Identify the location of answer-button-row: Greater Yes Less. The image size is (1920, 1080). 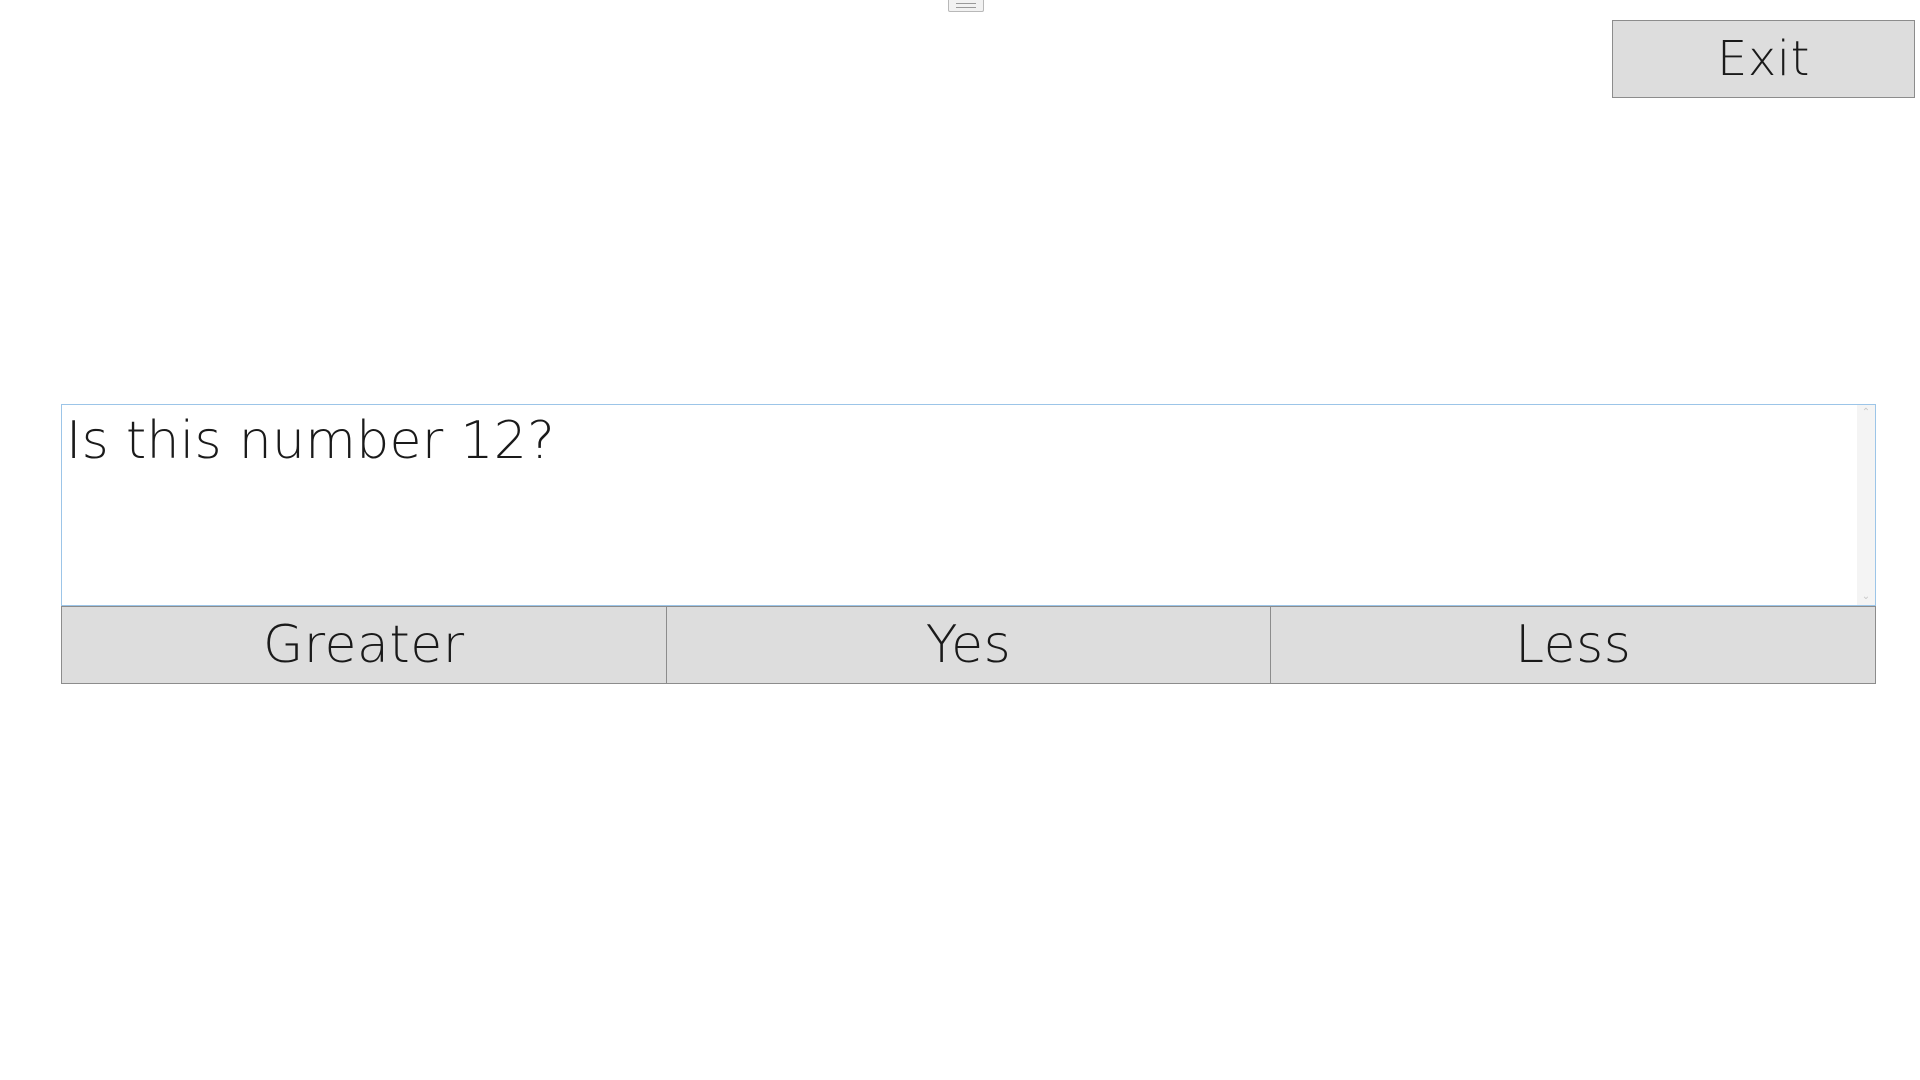
(969, 645).